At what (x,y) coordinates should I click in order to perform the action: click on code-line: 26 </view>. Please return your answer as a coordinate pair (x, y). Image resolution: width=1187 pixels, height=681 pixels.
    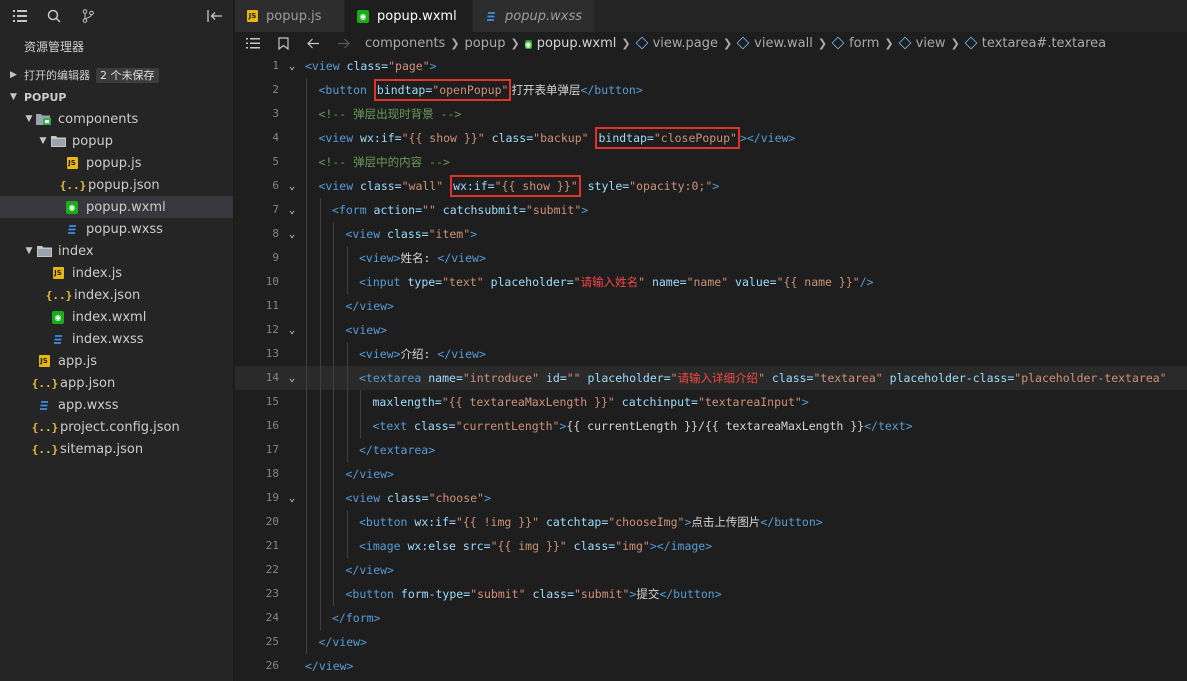
    Looking at the image, I should click on (711, 666).